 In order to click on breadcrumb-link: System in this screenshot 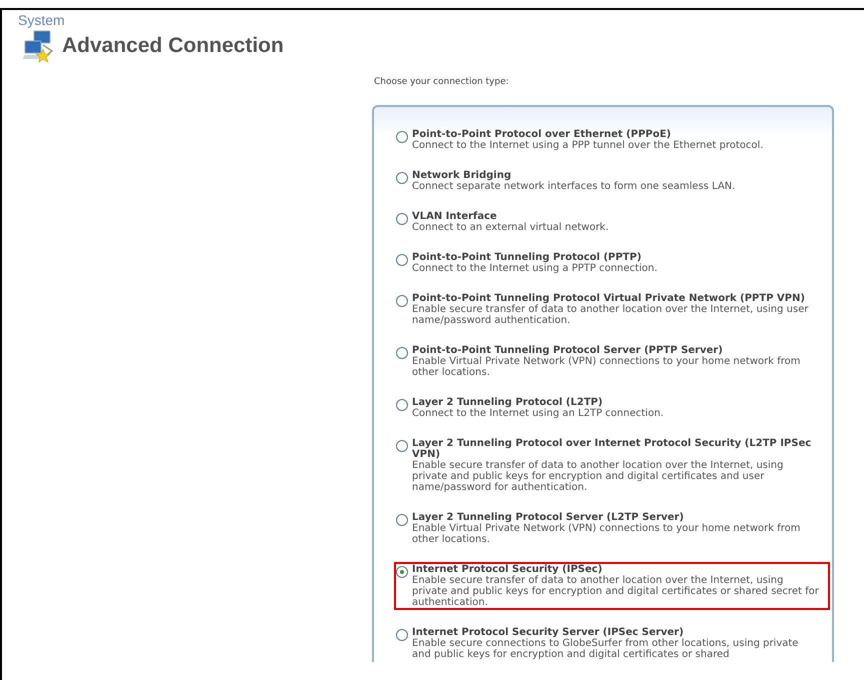, I will do `click(41, 20)`.